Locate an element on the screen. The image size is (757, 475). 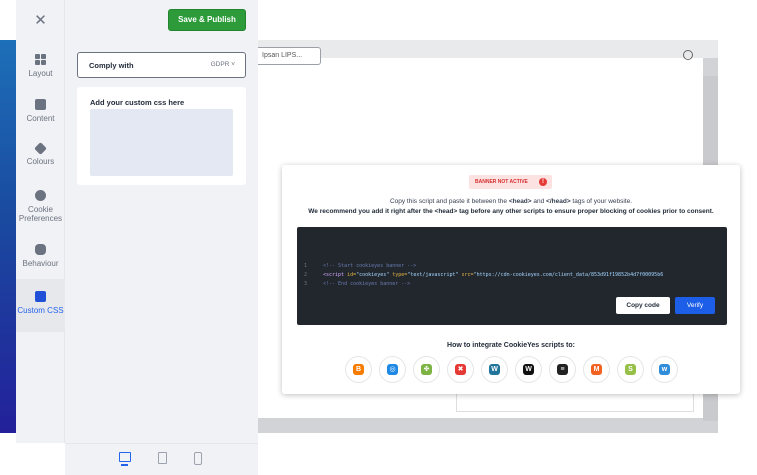
code-line: 1 <!-- Start cookieyes banner --> is located at coordinates (360, 266).